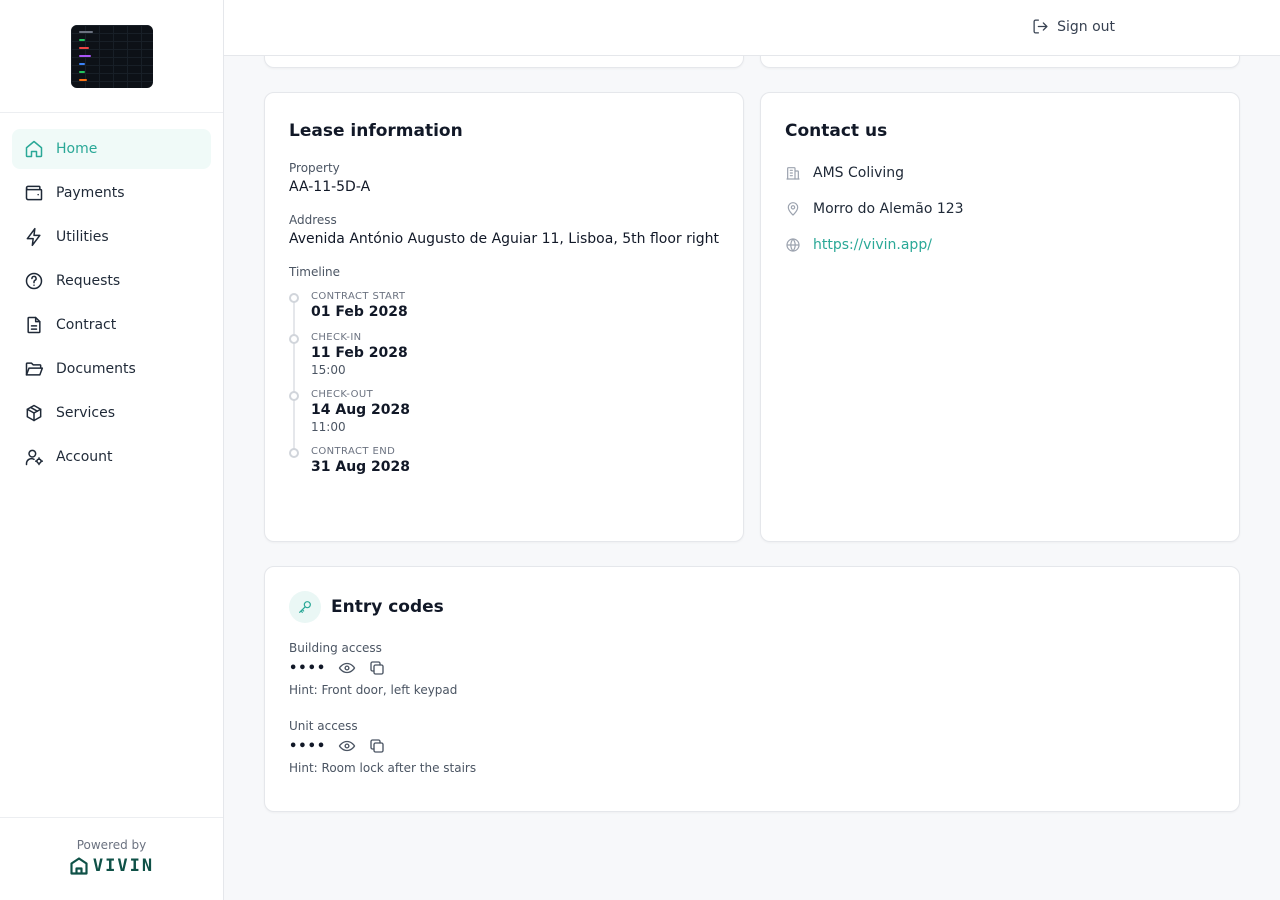  Describe the element at coordinates (34, 413) in the screenshot. I see `package-icon` at that location.